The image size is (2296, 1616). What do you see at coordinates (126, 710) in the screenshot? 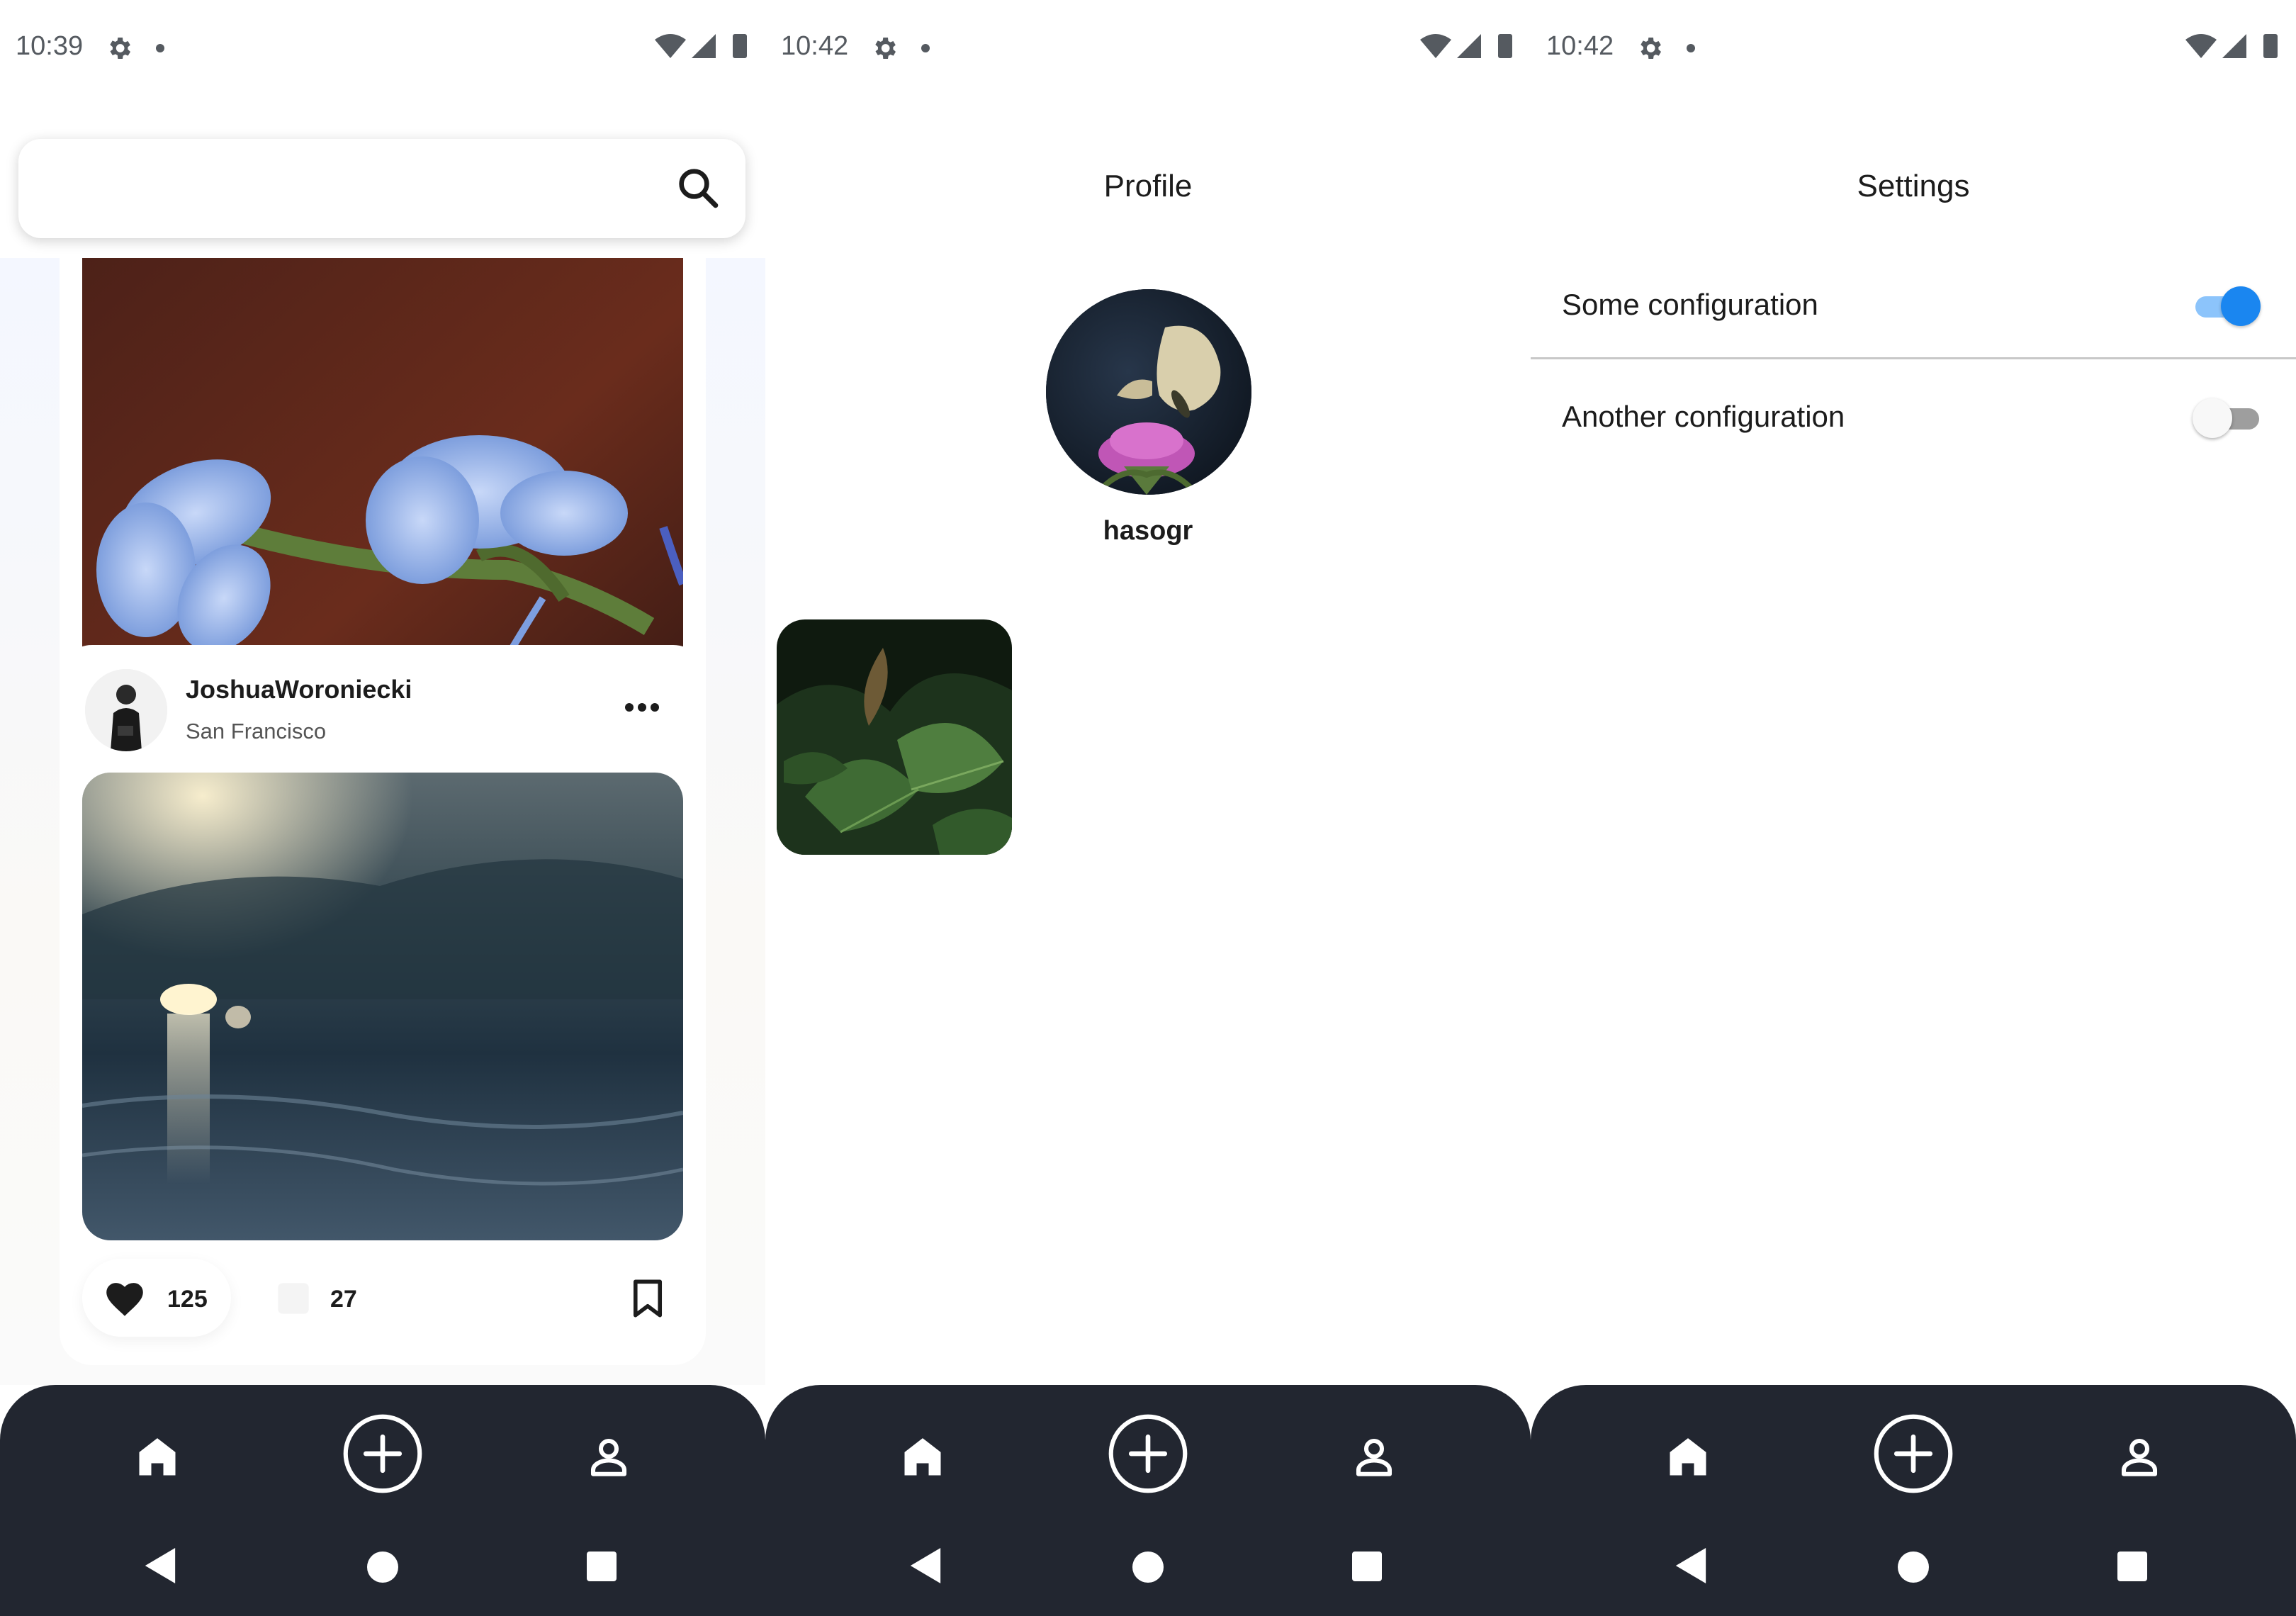
I see `avatar` at bounding box center [126, 710].